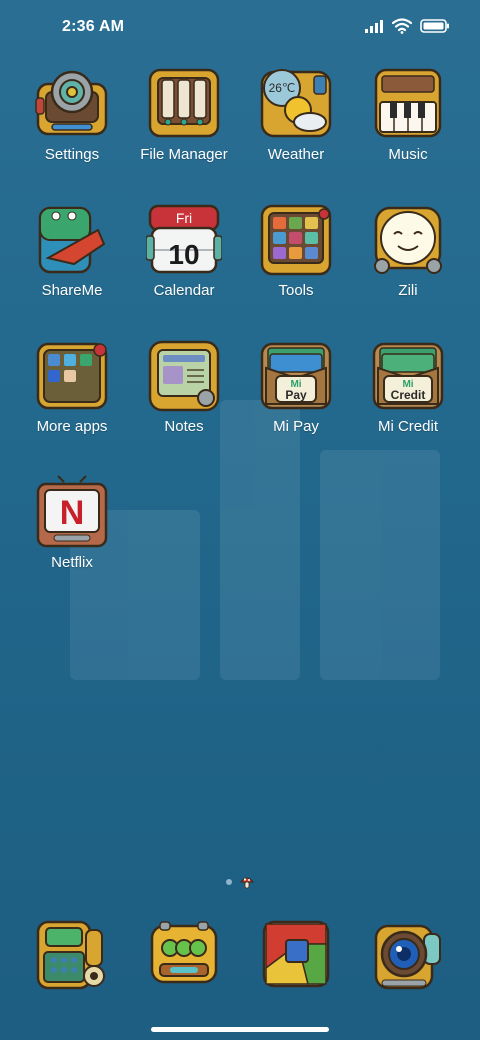  I want to click on calendar-icon: Fri 10, so click(184, 240).